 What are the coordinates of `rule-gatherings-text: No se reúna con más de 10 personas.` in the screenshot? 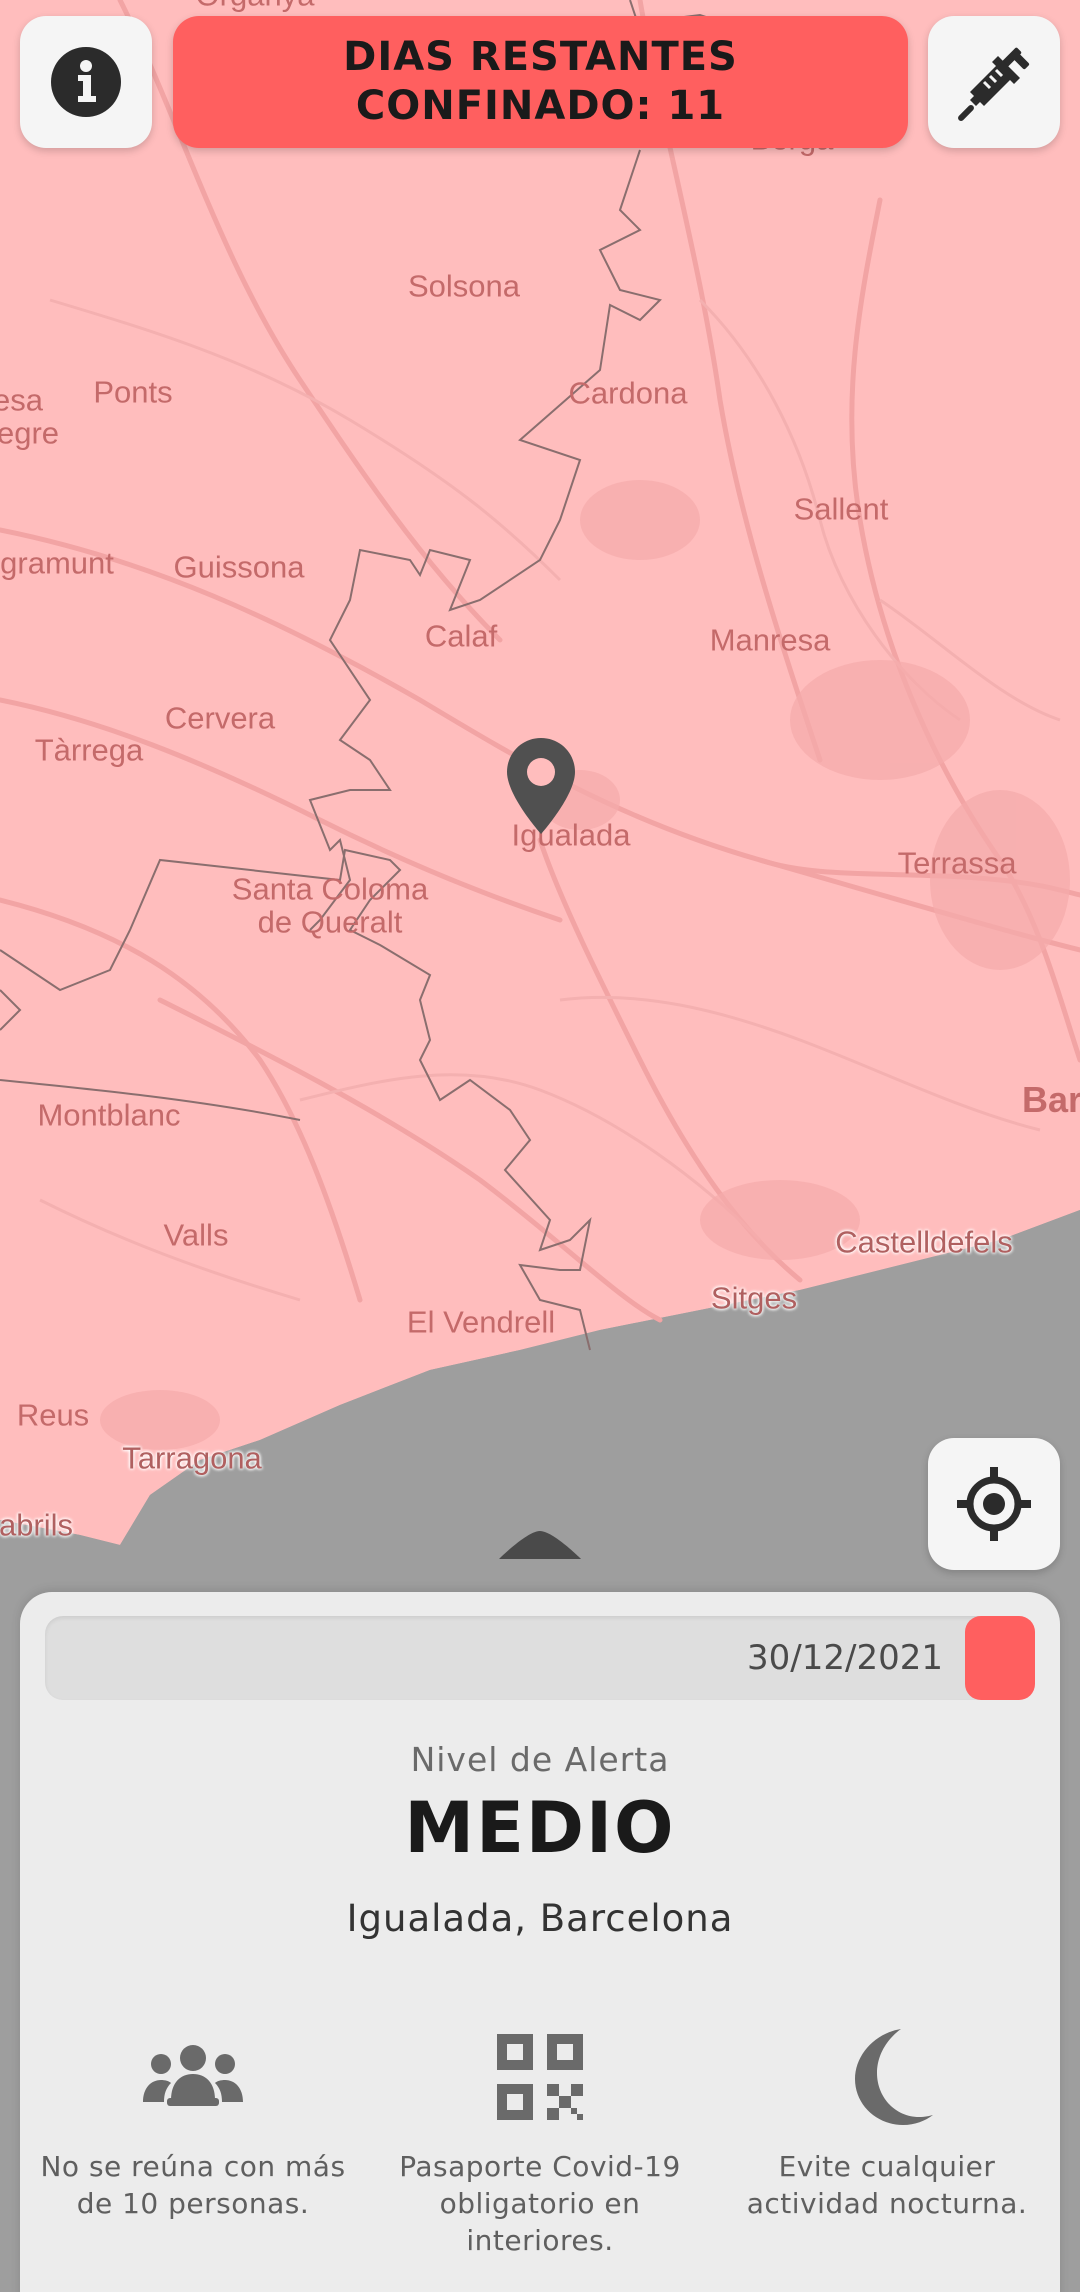 It's located at (193, 2185).